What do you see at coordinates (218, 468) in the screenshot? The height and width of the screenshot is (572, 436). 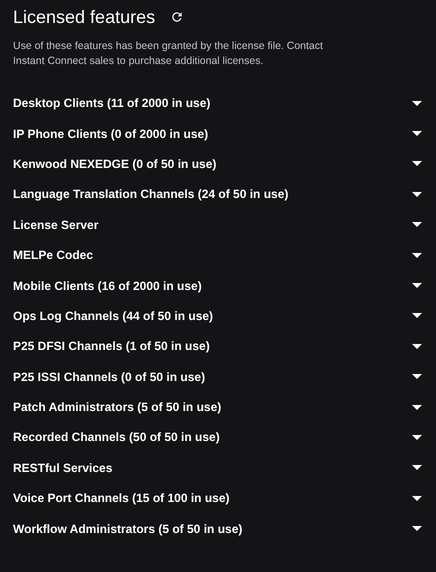 I see `feature-row: RESTful Services` at bounding box center [218, 468].